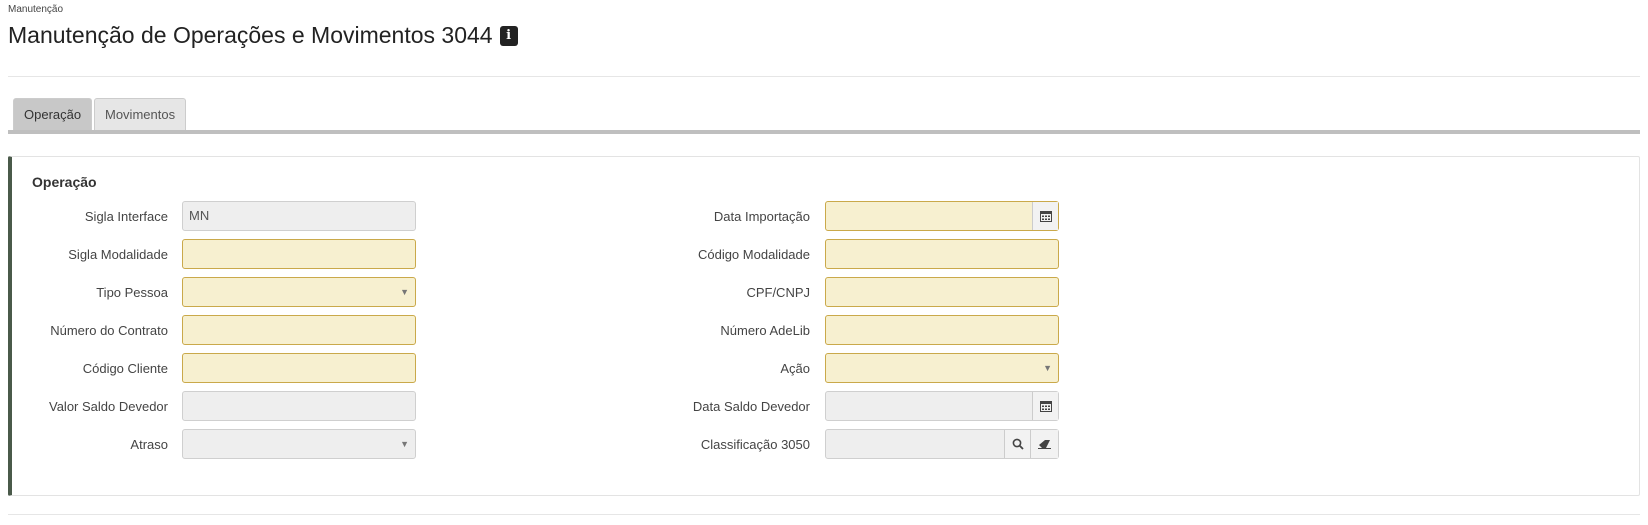  Describe the element at coordinates (942, 330) in the screenshot. I see `numero-adelib-field` at that location.